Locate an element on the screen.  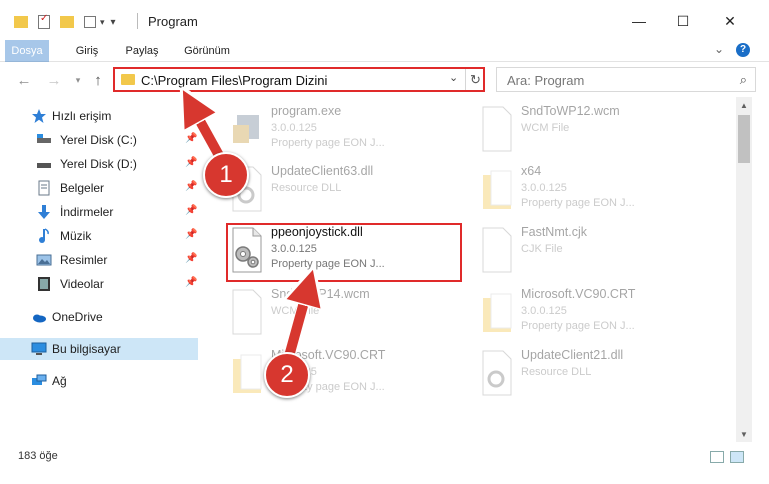
sidebar-item-label: Müzik is located at coordinates (76, 236).